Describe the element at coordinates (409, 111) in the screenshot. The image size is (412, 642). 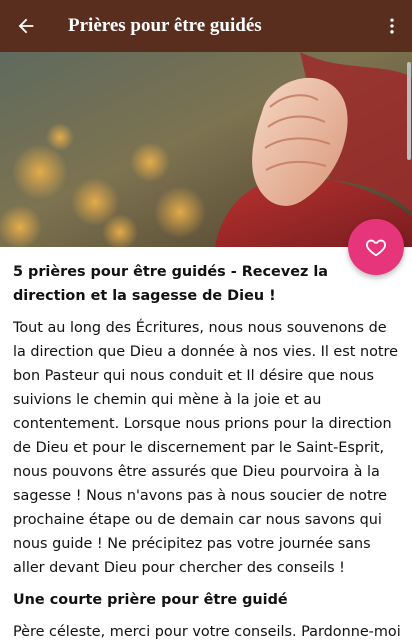
I see `scrollbar` at that location.